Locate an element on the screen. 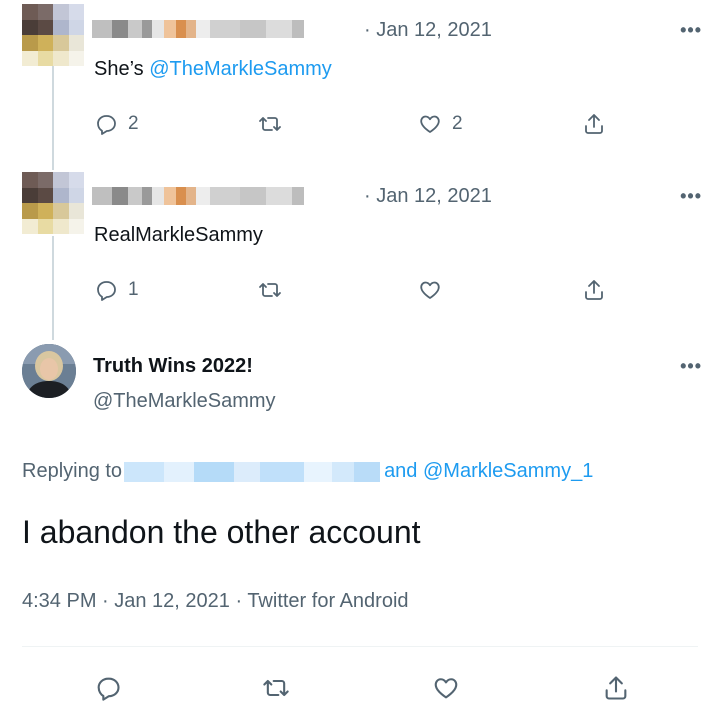 The image size is (720, 720). replying-to-label: Replying to is located at coordinates (72, 471).